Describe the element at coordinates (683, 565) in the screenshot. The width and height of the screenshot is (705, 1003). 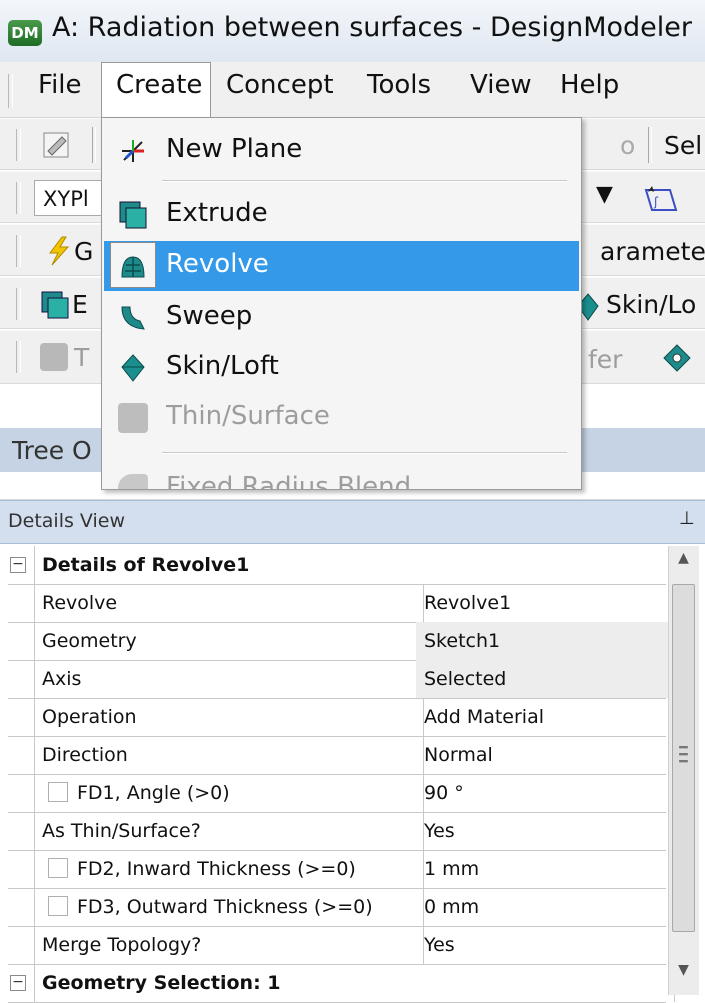
I see `scroll-up-arrow-icon: ▲` at that location.